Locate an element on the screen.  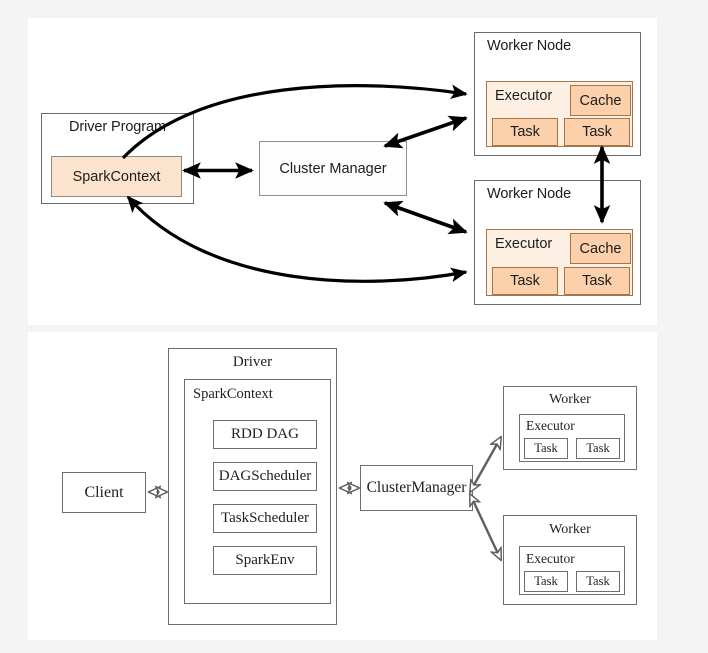
worker-1-executor-box: Executor Task Task is located at coordinates (572, 438).